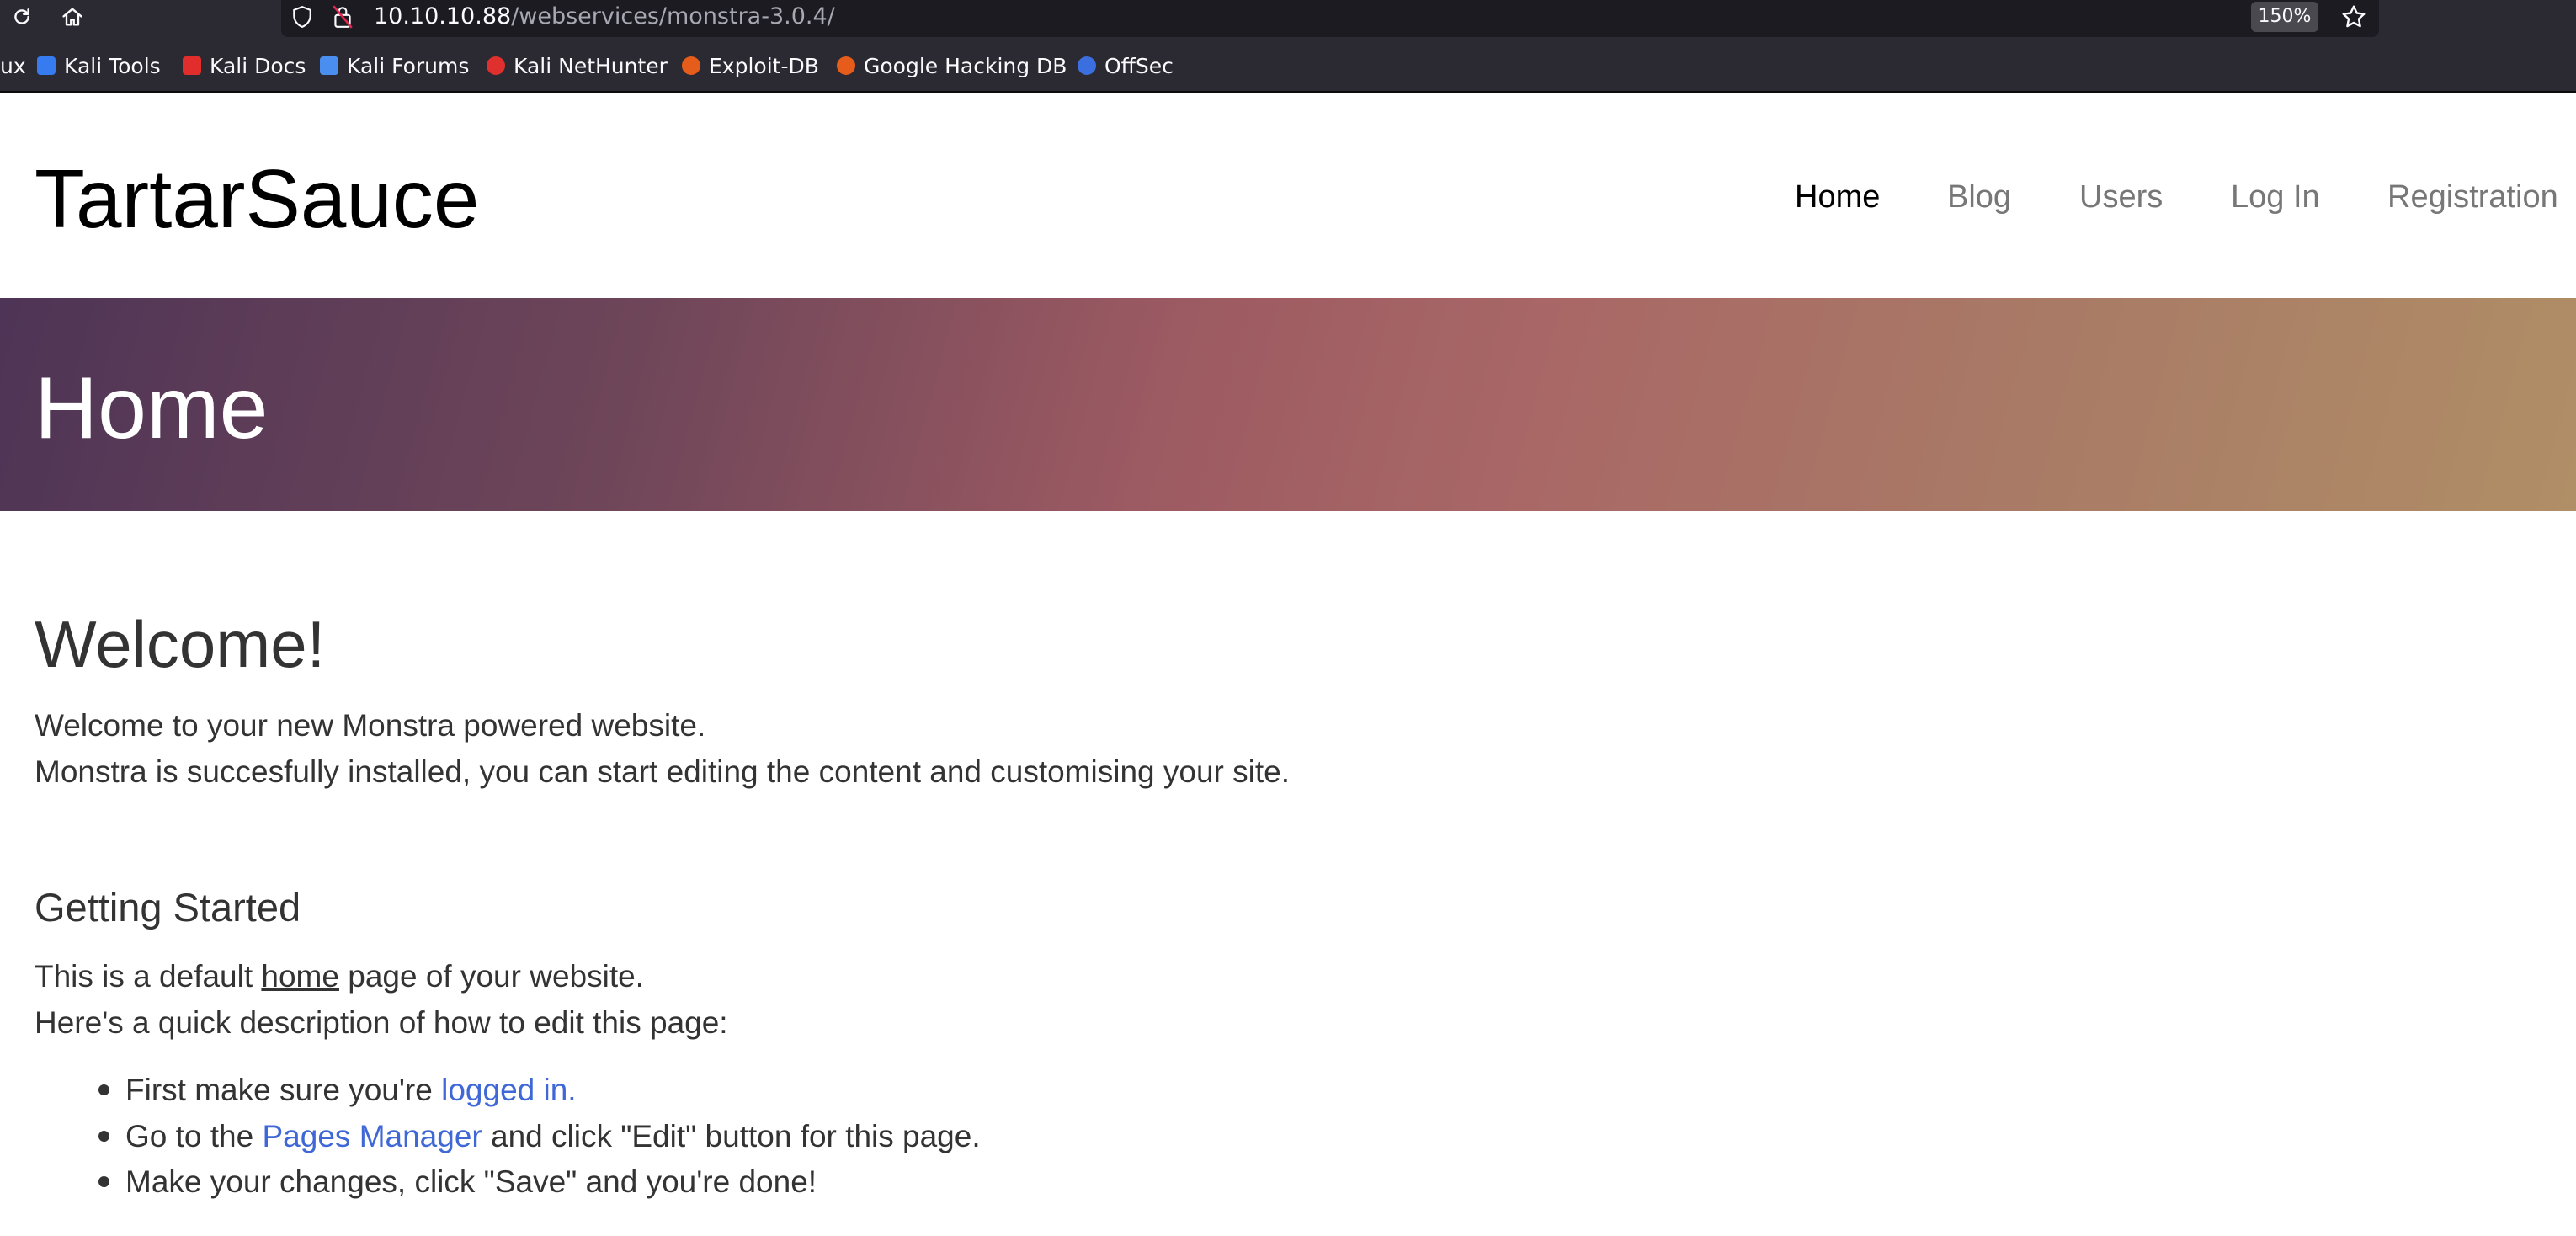 This screenshot has height=1236, width=2576. I want to click on bookmark-label: OffSec, so click(1139, 65).